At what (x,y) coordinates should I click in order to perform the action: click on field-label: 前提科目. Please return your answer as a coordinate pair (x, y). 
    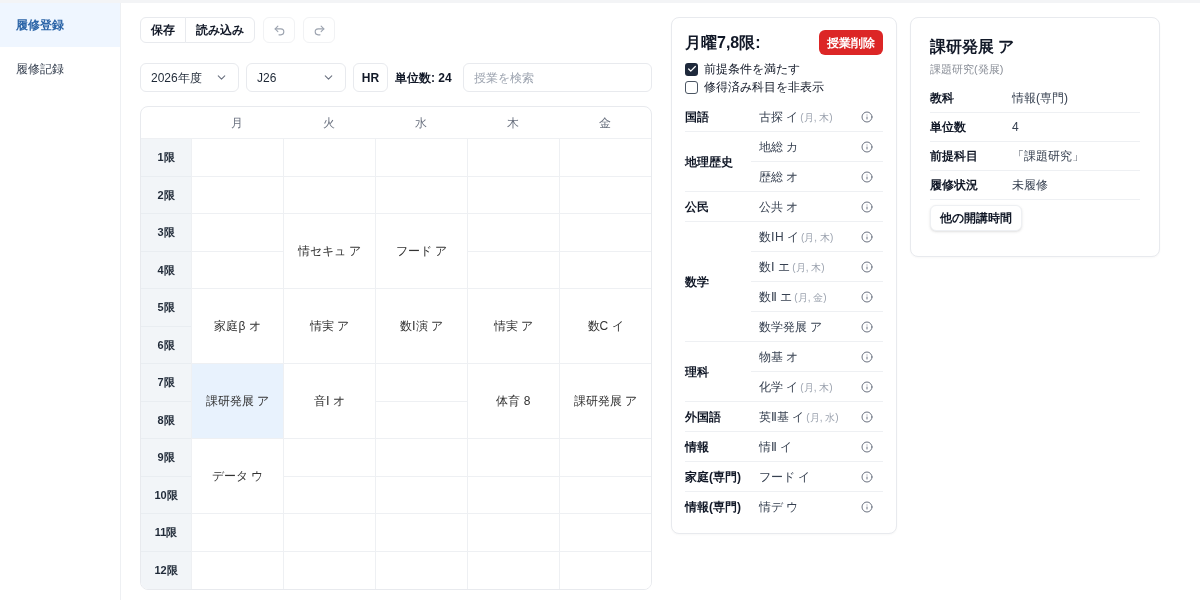
    Looking at the image, I should click on (954, 156).